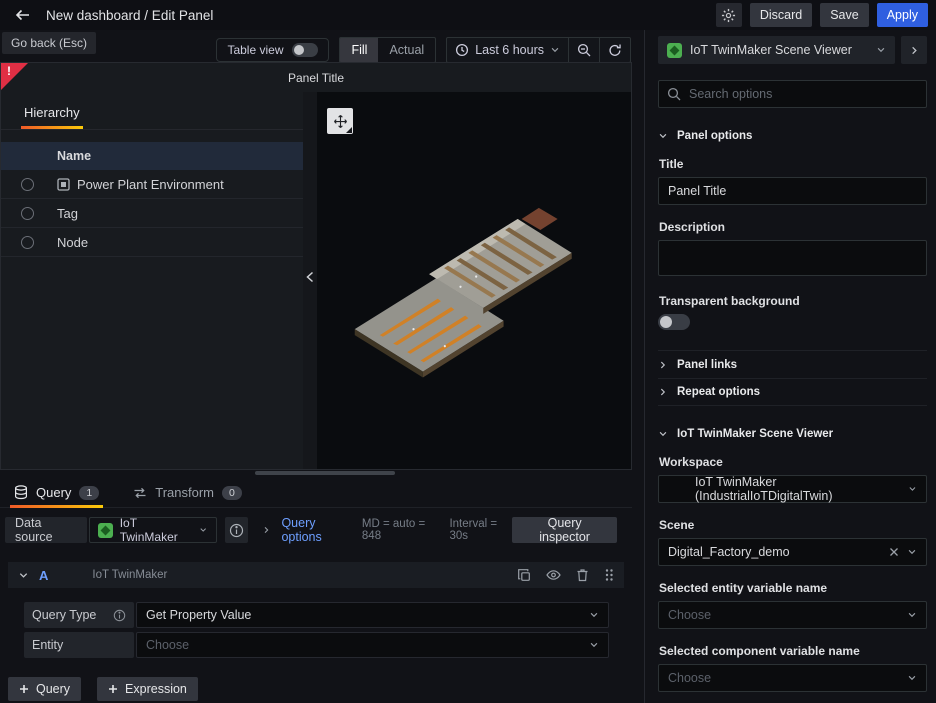 The image size is (936, 703). Describe the element at coordinates (14, 76) in the screenshot. I see `panel-error-corner` at that location.